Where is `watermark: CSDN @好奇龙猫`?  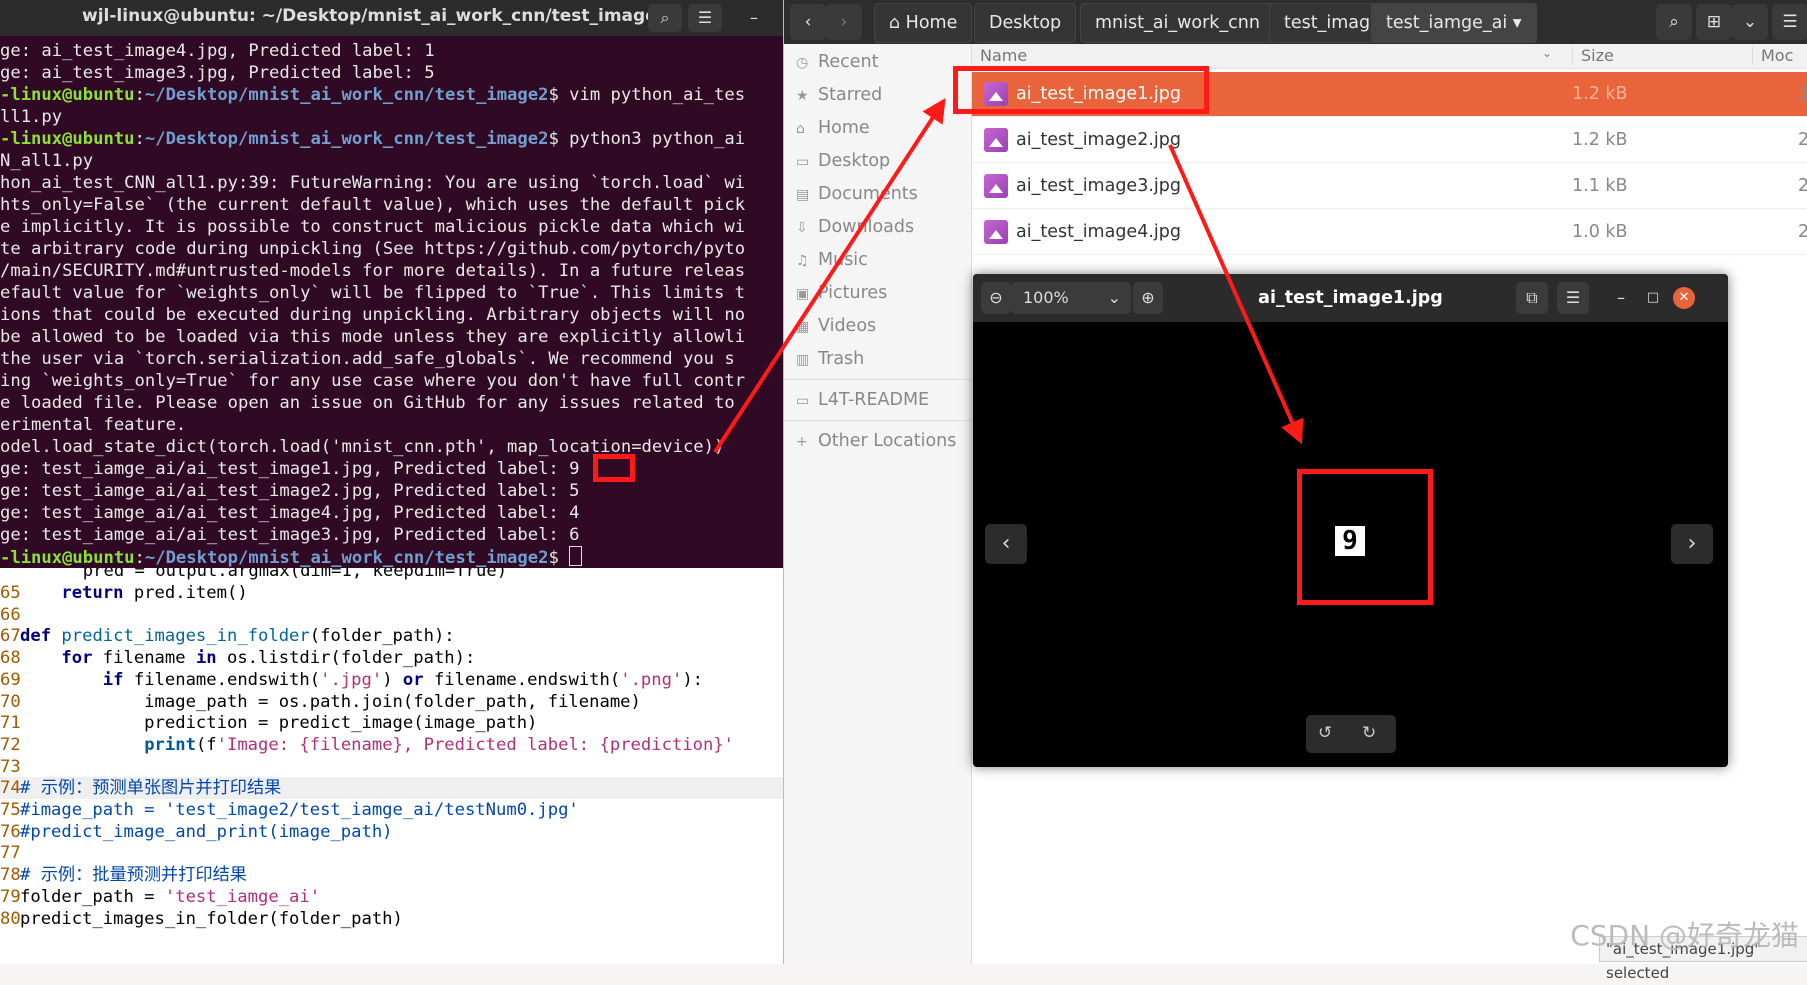 watermark: CSDN @好奇龙猫 is located at coordinates (1684, 935).